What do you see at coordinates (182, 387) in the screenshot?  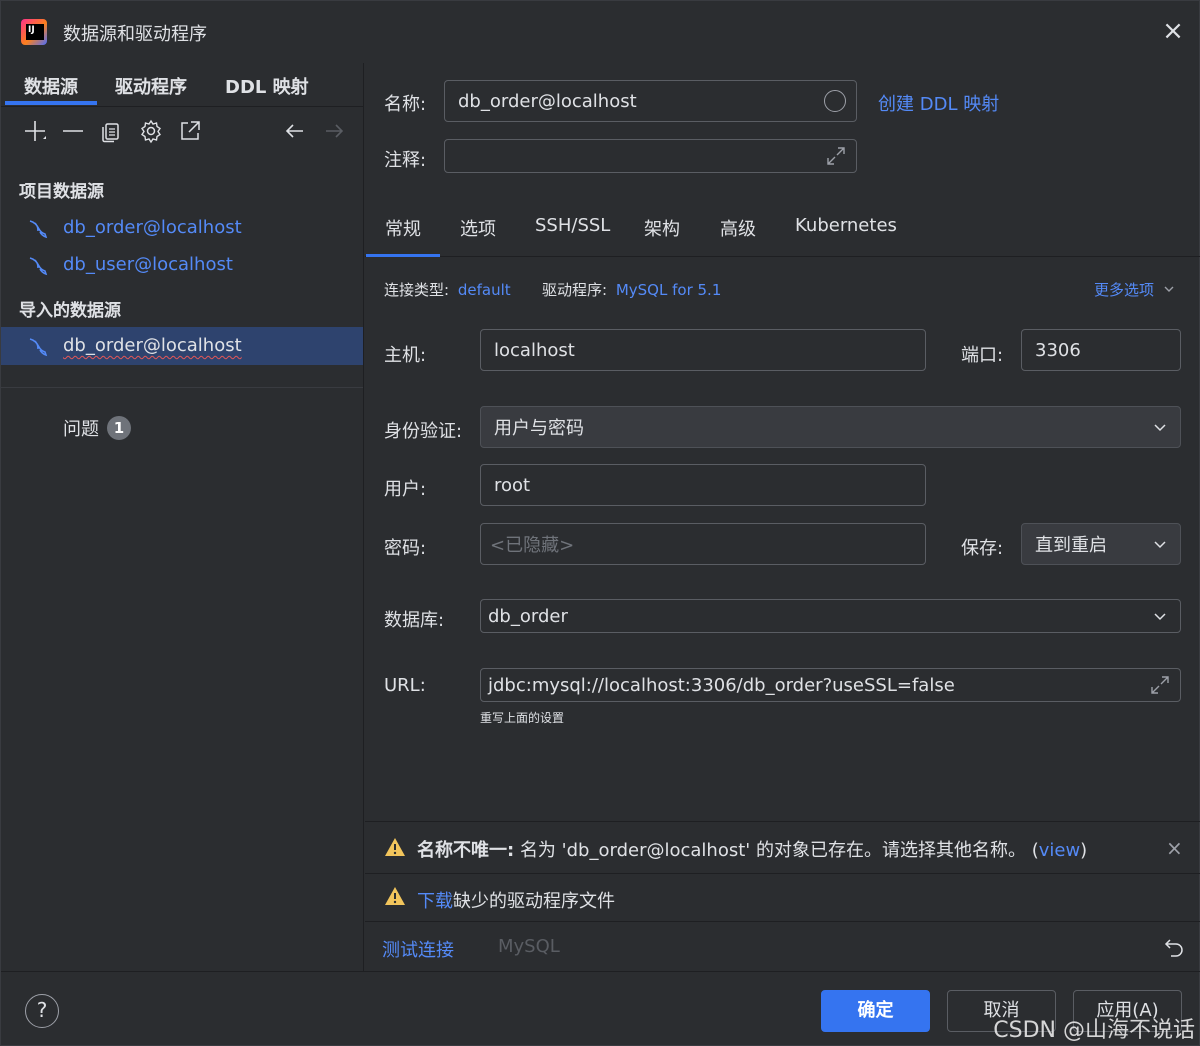 I see `left-divider` at bounding box center [182, 387].